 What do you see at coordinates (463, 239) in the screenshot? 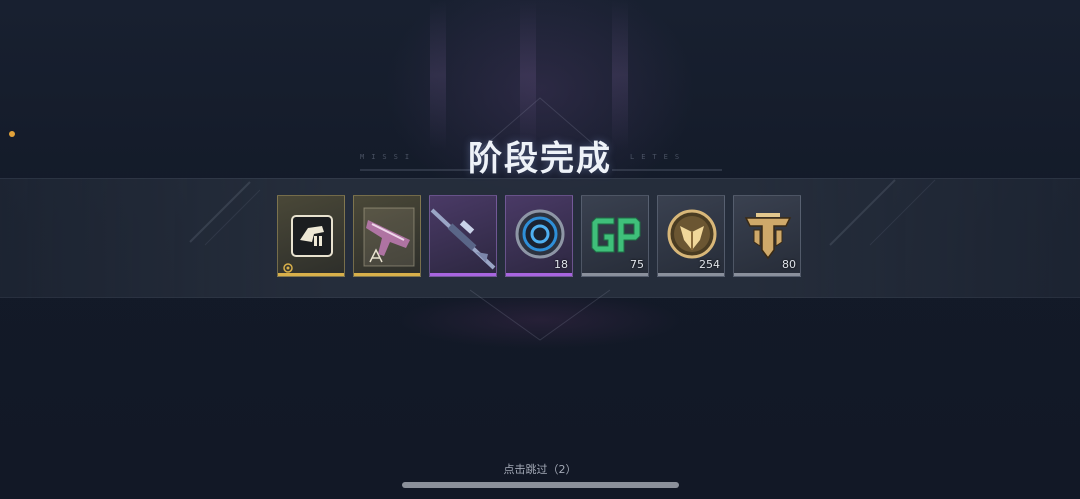
I see `sniper-rifle-icon` at bounding box center [463, 239].